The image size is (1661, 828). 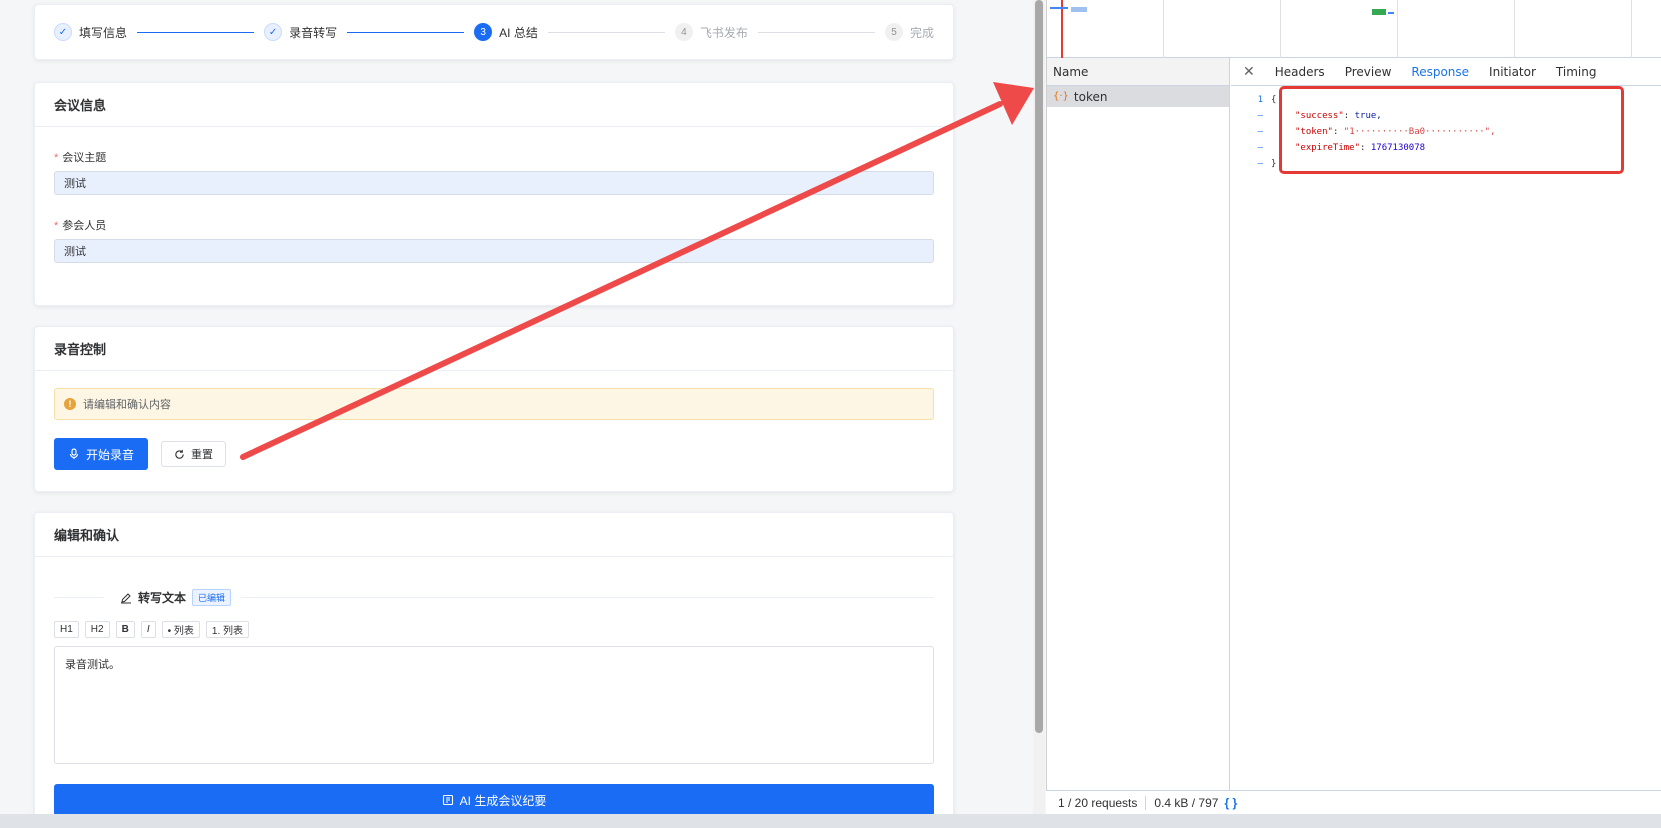 What do you see at coordinates (1138, 72) in the screenshot?
I see `name-column-header: Name` at bounding box center [1138, 72].